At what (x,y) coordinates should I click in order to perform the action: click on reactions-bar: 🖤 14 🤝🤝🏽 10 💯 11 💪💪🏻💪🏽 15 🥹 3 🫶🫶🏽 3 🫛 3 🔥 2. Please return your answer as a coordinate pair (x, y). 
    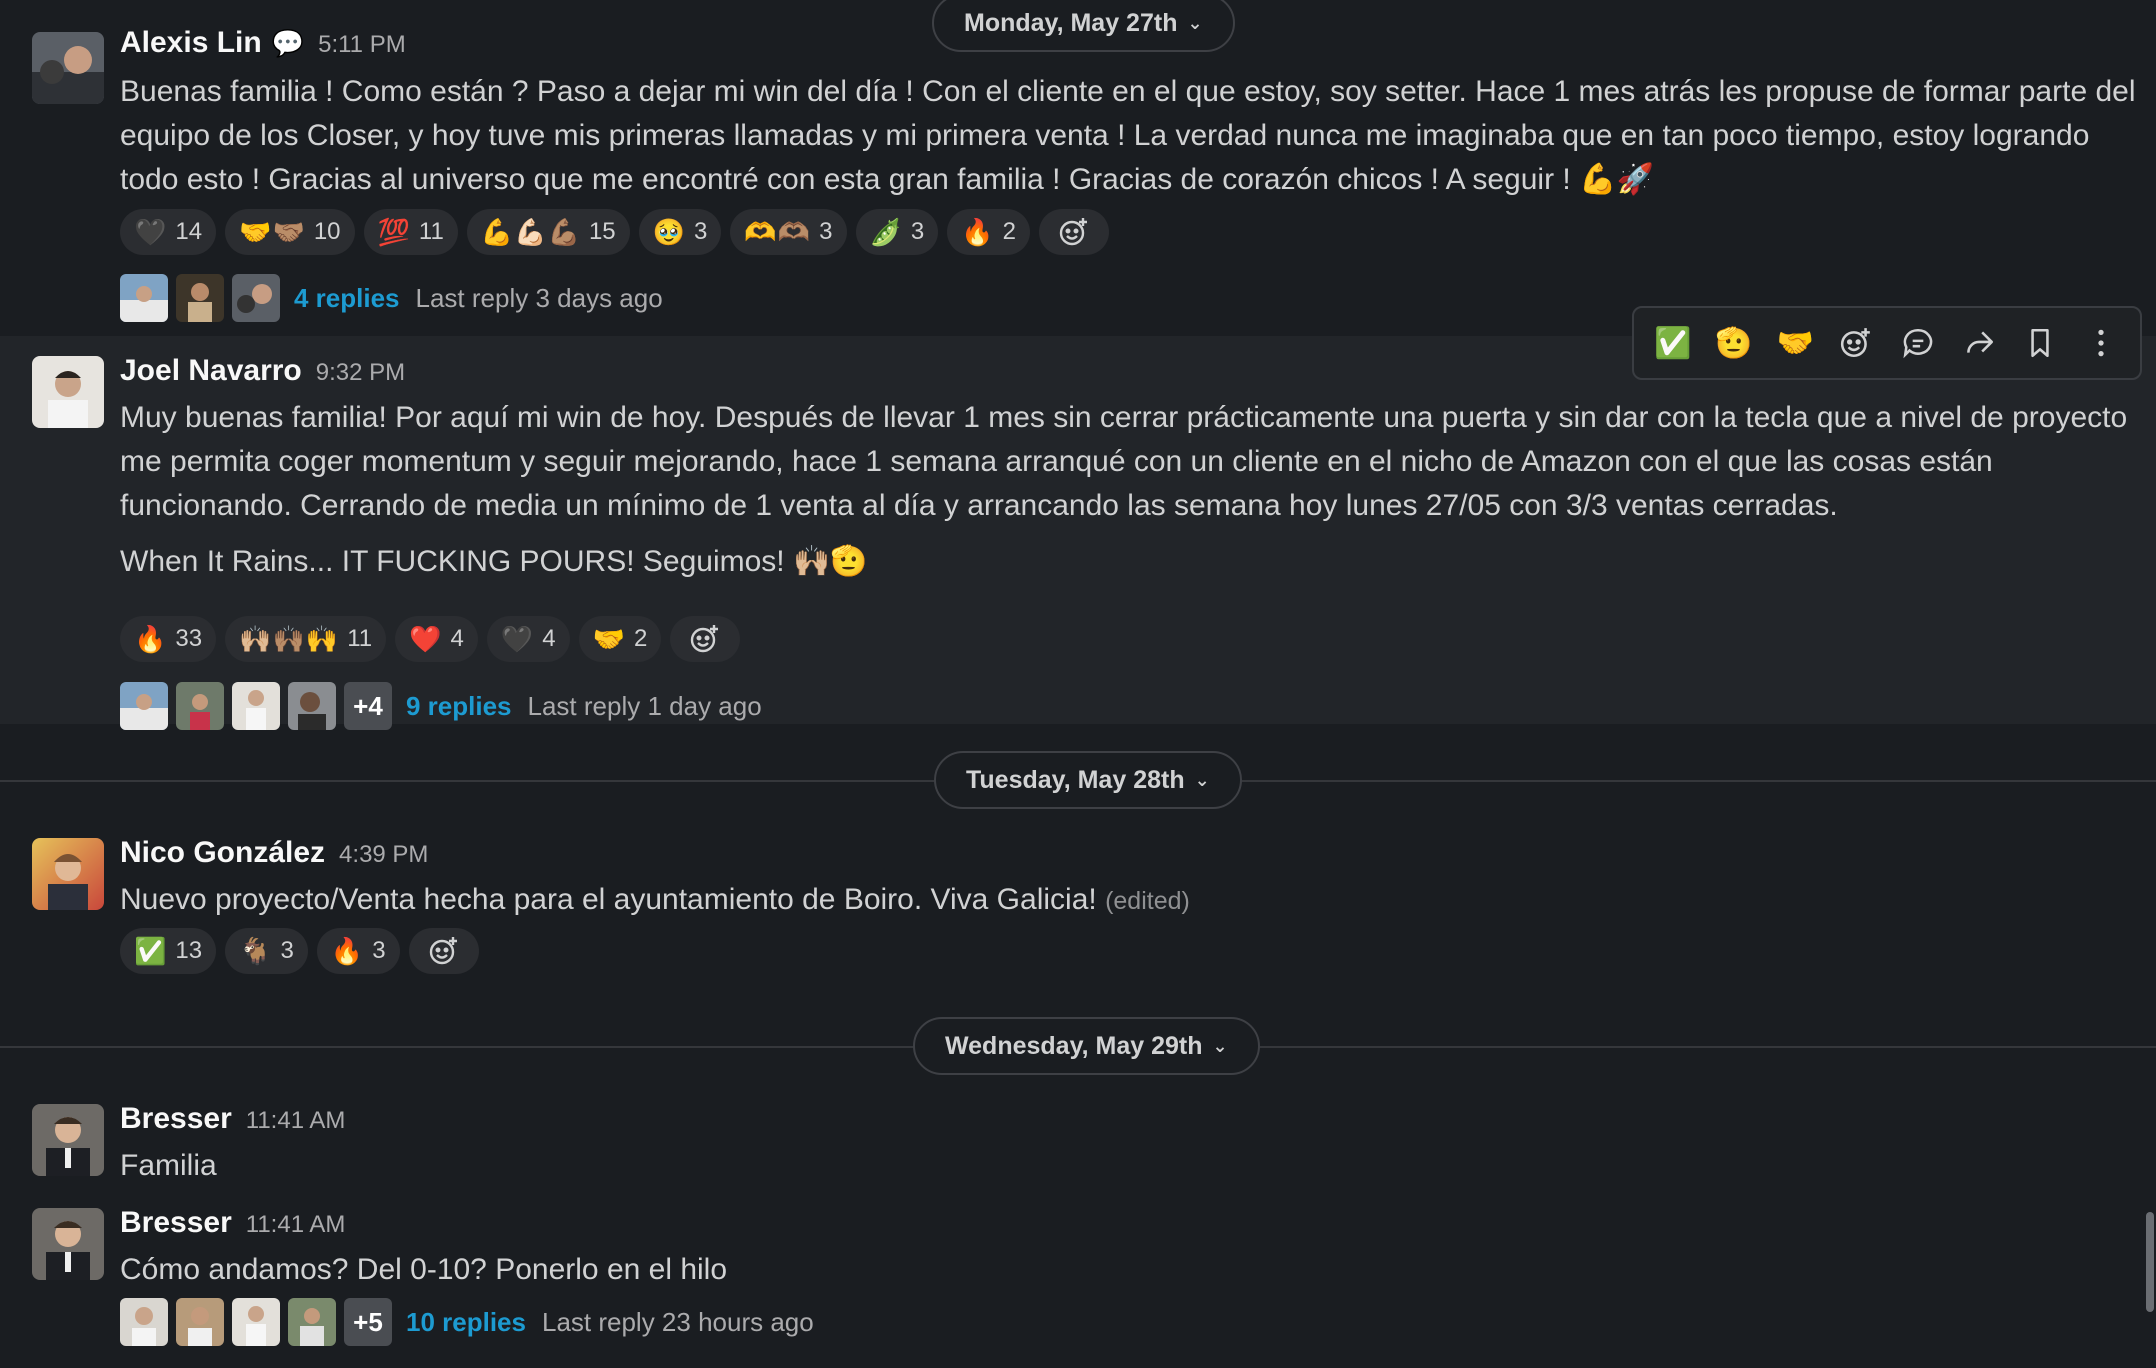
    Looking at the image, I should click on (614, 232).